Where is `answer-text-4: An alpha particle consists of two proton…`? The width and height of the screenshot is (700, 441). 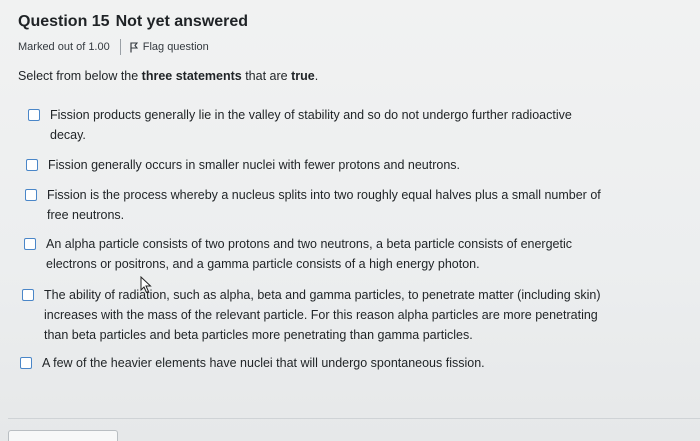 answer-text-4: An alpha particle consists of two proton… is located at coordinates (309, 254).